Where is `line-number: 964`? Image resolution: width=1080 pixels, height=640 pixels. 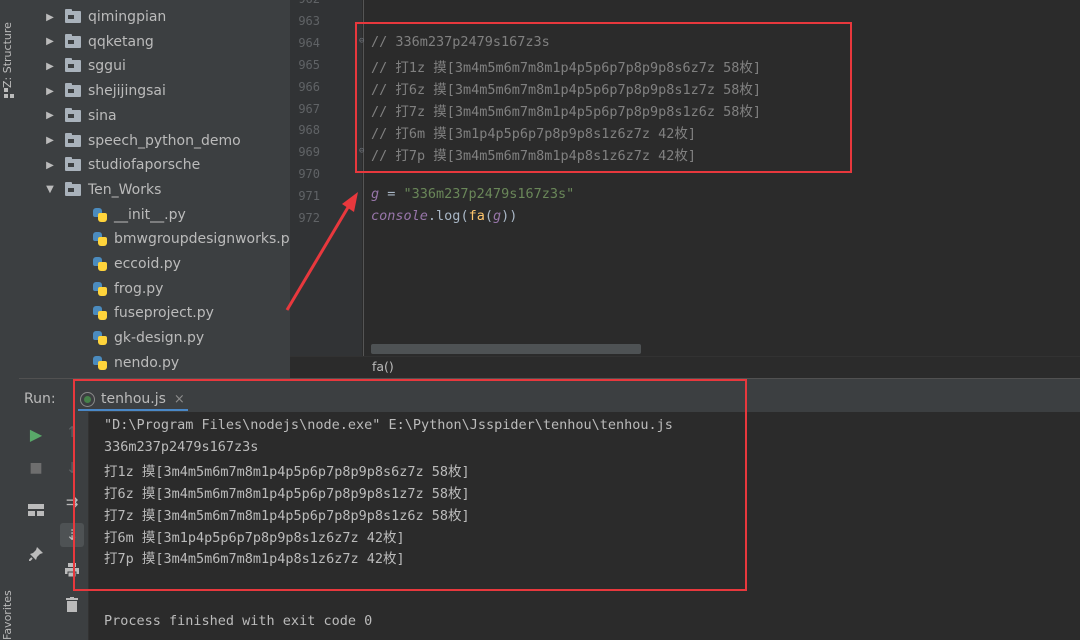 line-number: 964 is located at coordinates (309, 42).